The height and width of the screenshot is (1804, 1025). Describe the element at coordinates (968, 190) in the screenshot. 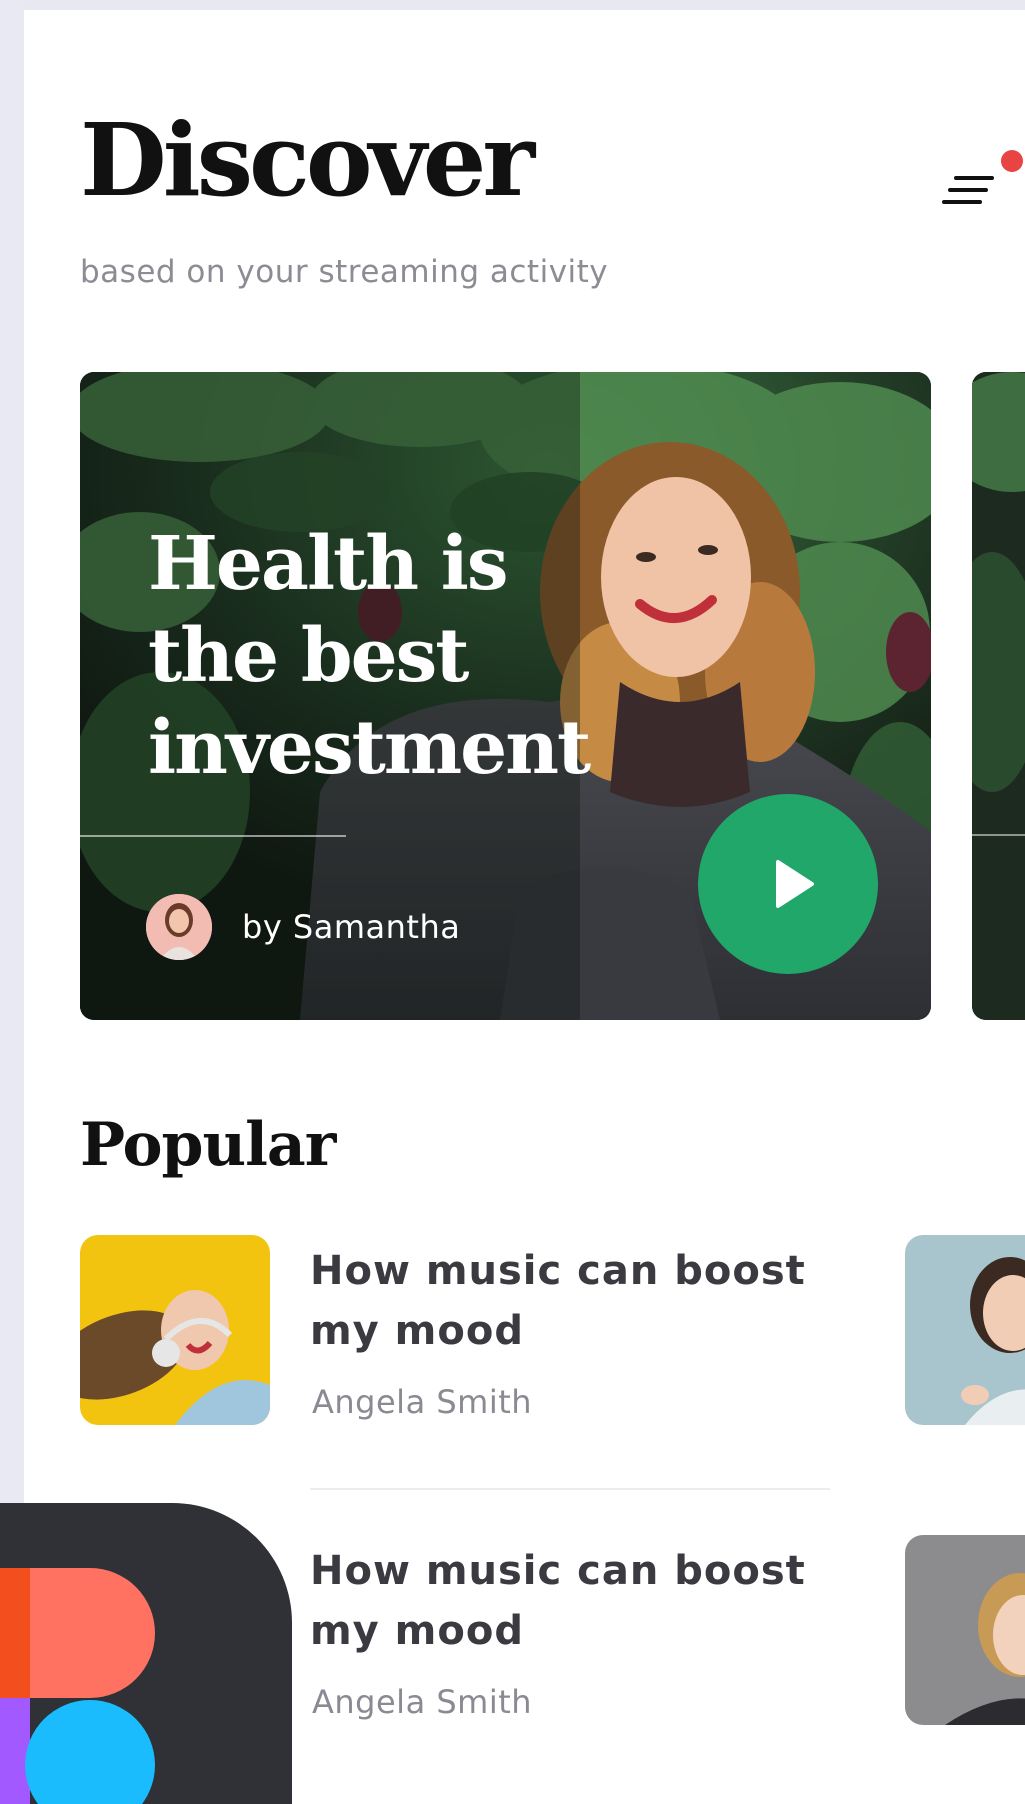

I see `menu-lines-icon` at that location.